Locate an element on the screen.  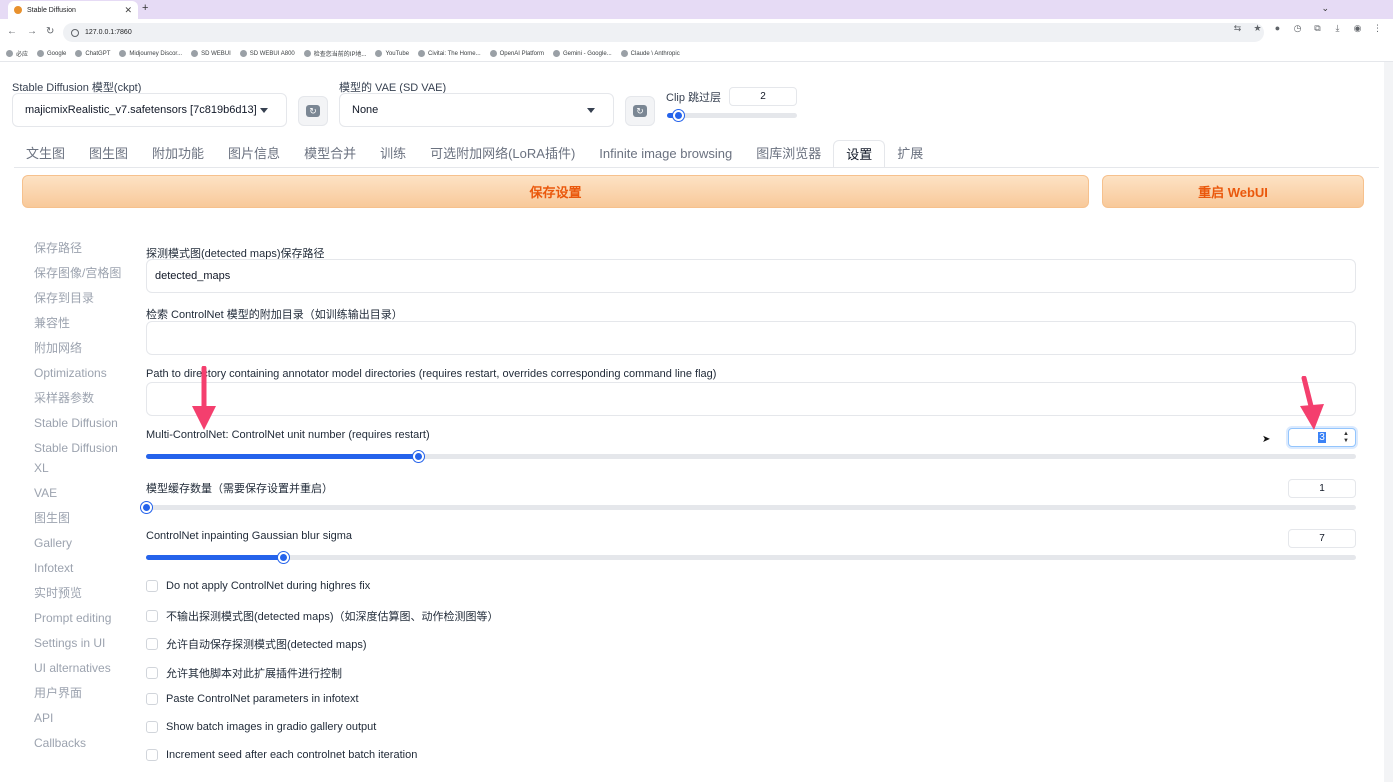
tab-2: 附加功能 is located at coordinates (178, 154).